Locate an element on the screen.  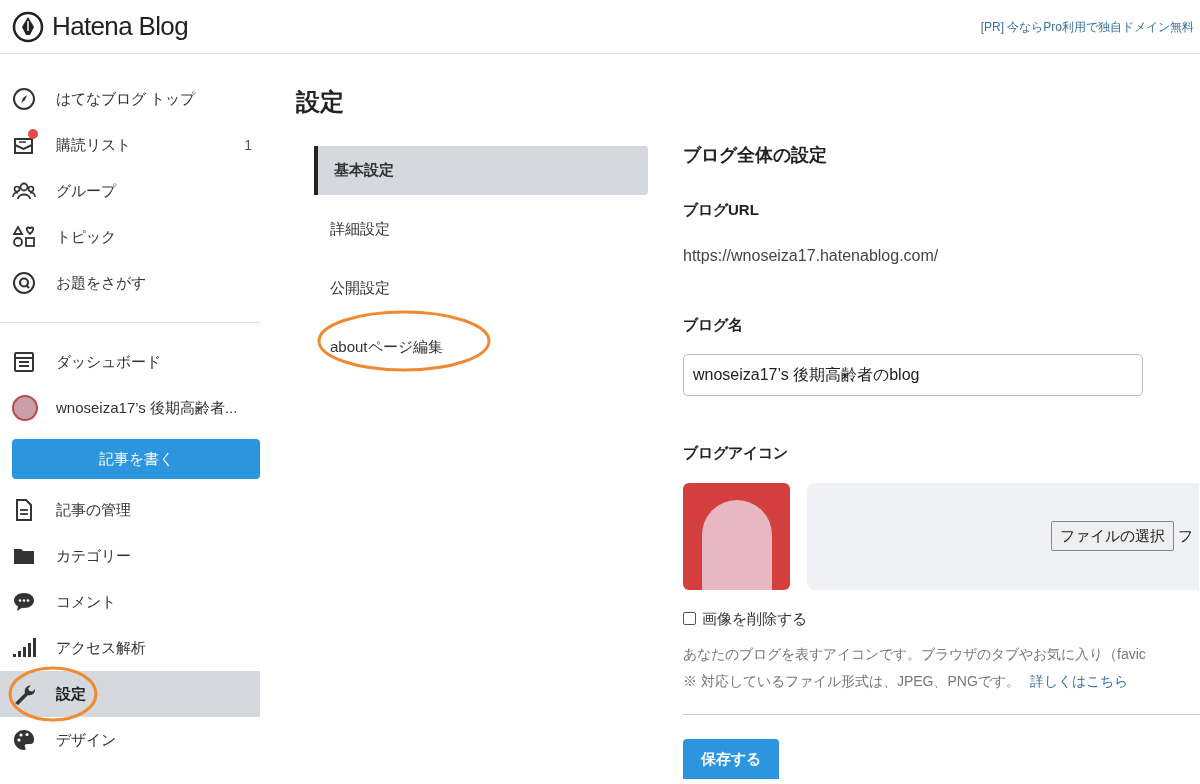
sidebar-item: はてなブログ トップ is located at coordinates (130, 99).